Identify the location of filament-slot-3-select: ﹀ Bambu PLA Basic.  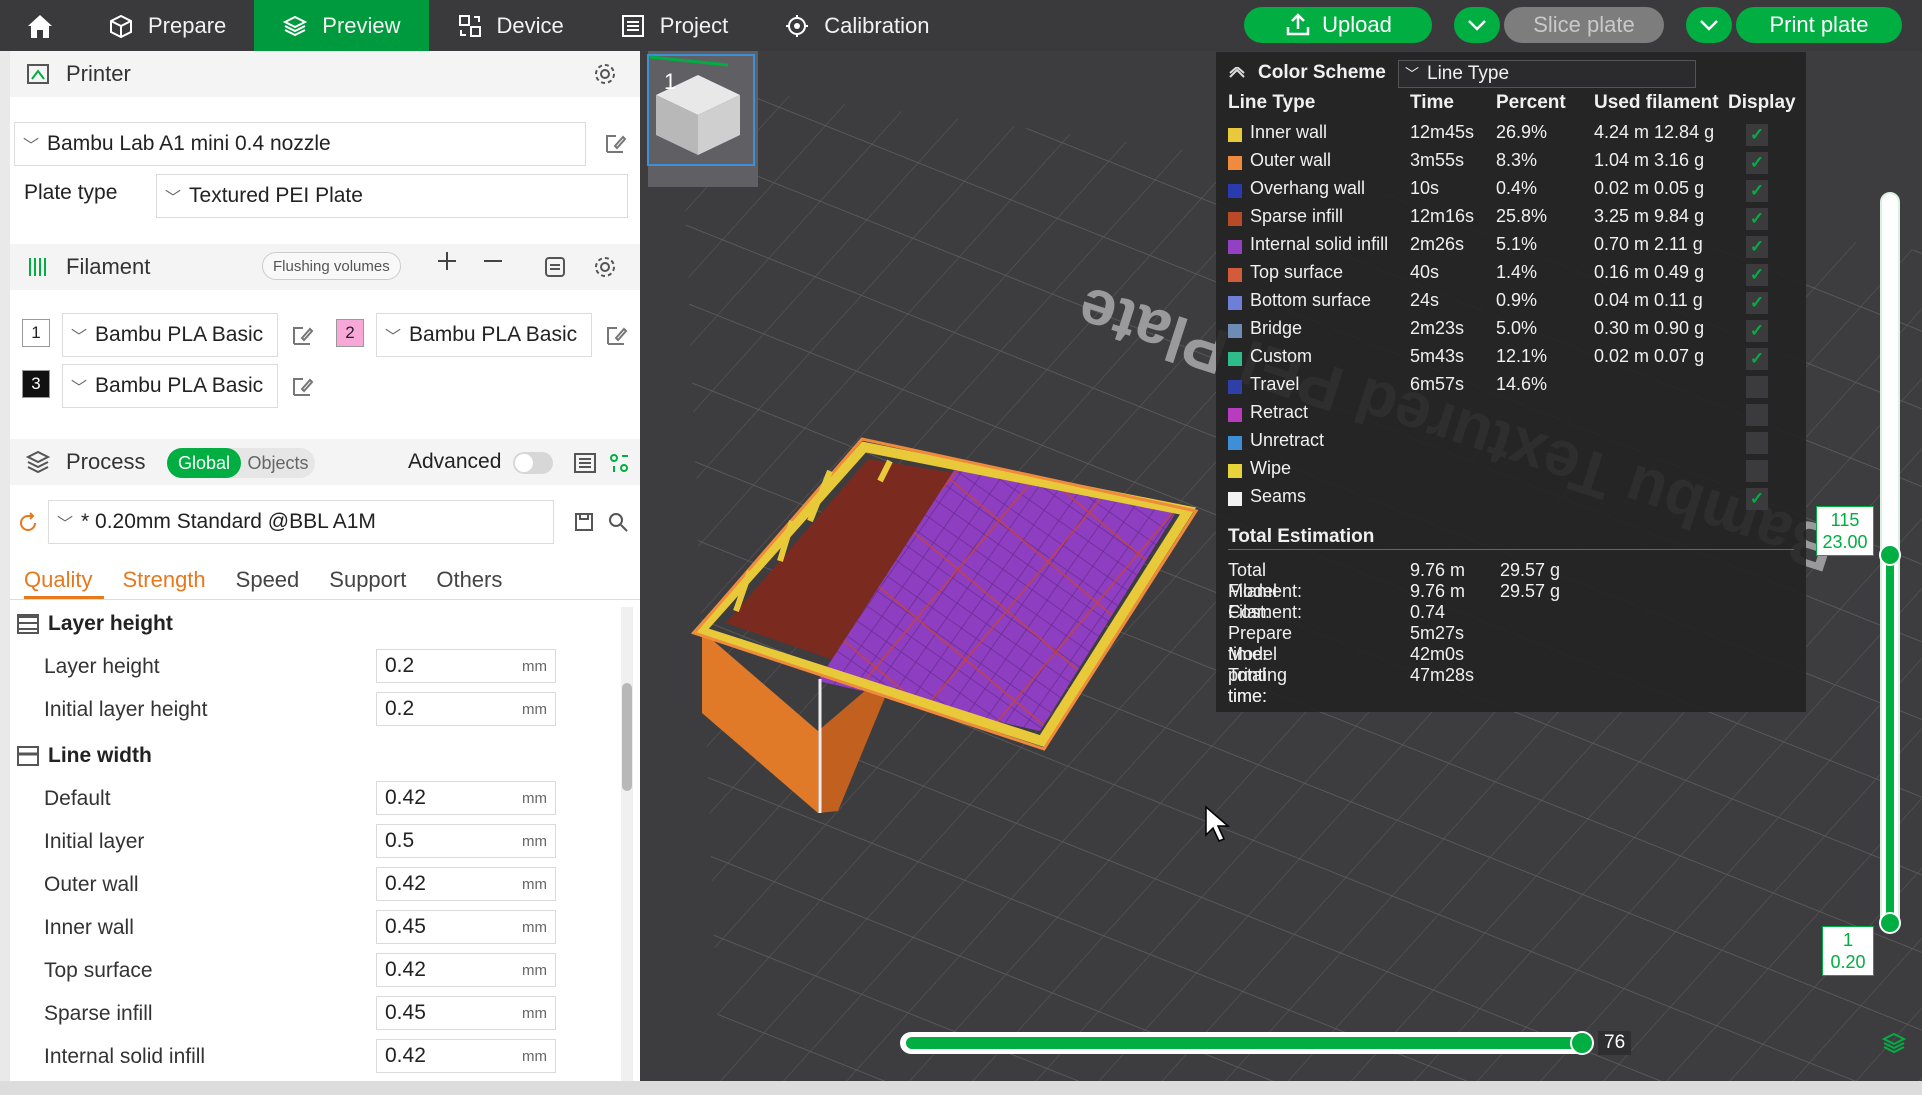
(170, 386).